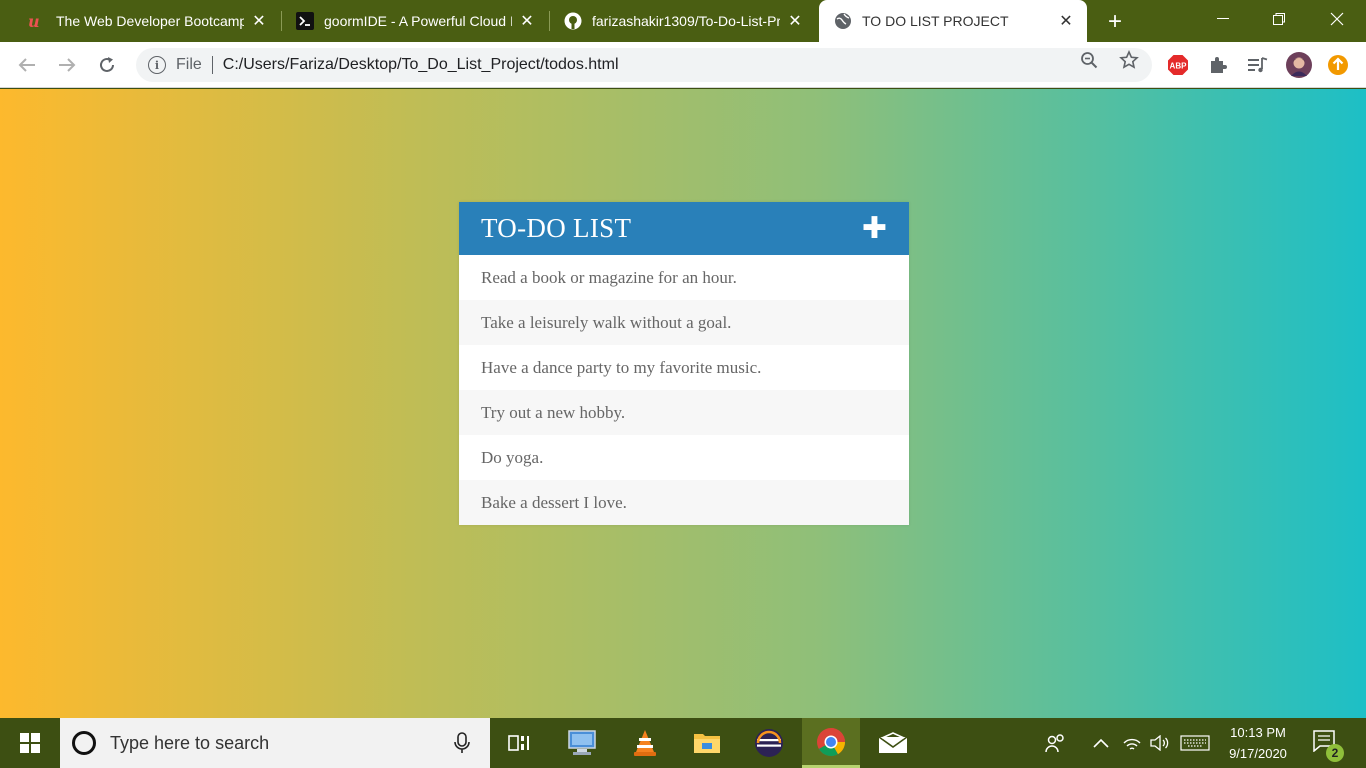  I want to click on todo-item: Take a leisurely walk without a goal., so click(684, 322).